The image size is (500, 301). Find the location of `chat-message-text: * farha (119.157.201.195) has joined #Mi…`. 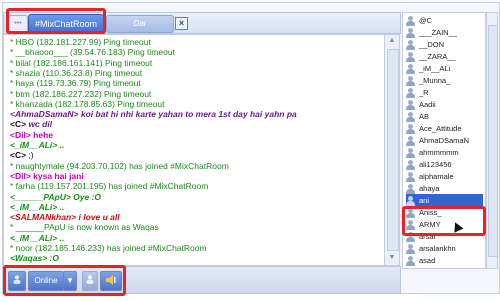

chat-message-text: * farha (119.157.201.195) has joined #Mi… is located at coordinates (109, 186).